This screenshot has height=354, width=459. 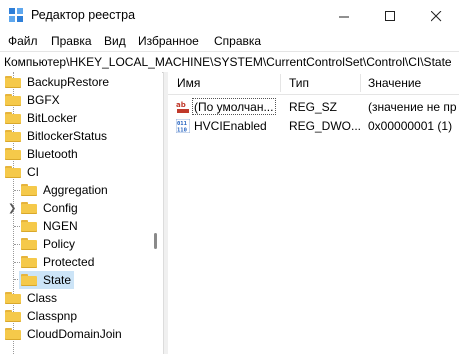 What do you see at coordinates (299, 83) in the screenshot?
I see `column-type: Тип` at bounding box center [299, 83].